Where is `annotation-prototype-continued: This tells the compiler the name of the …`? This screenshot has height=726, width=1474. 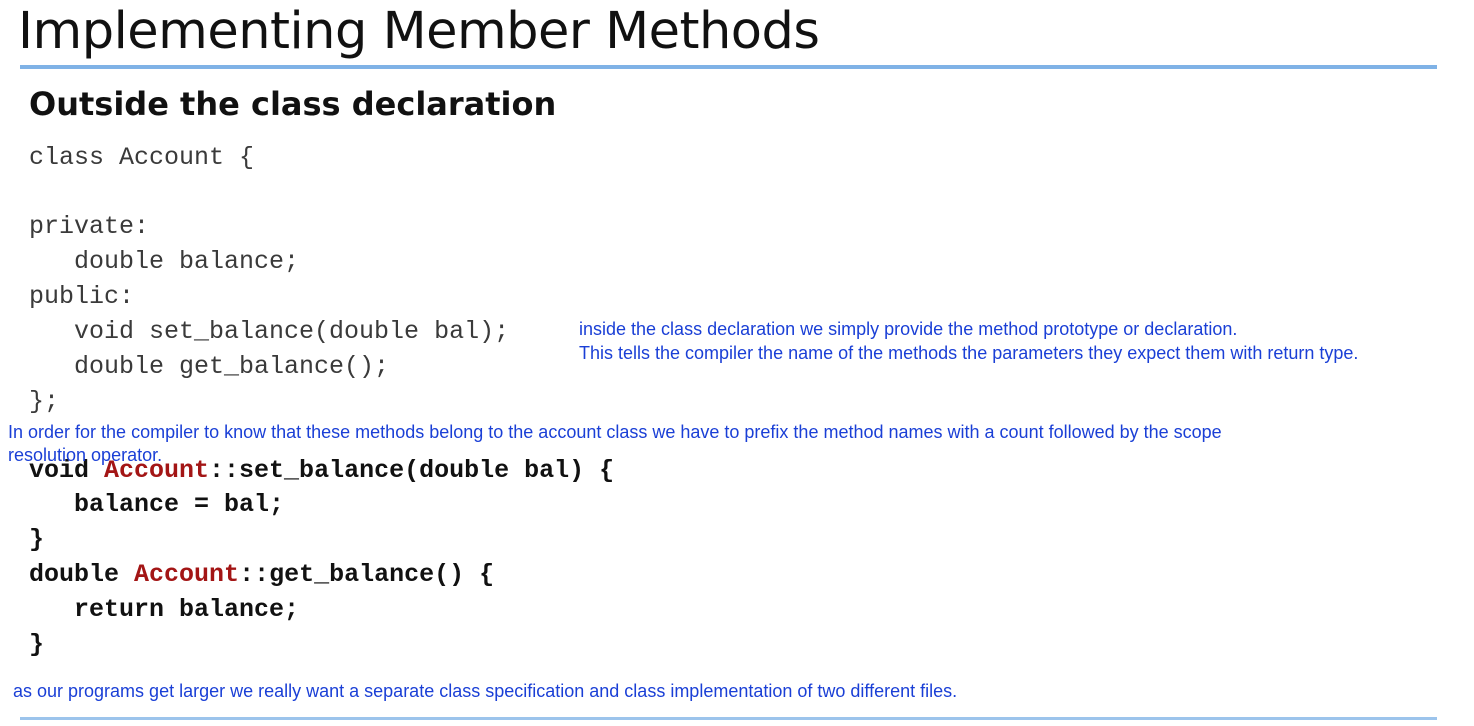 annotation-prototype-continued: This tells the compiler the name of the … is located at coordinates (969, 353).